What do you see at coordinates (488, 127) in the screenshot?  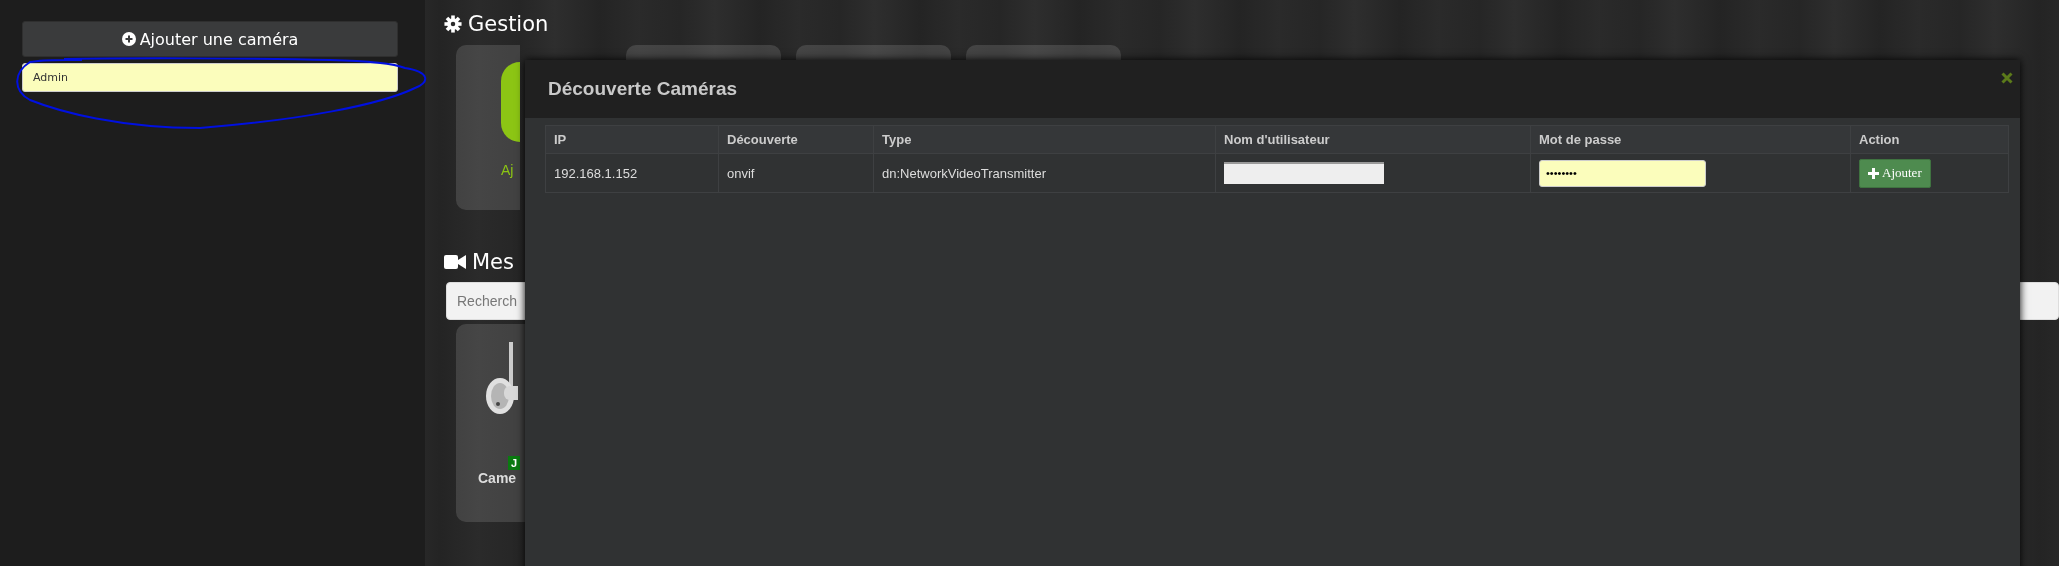 I see `card: Aj` at bounding box center [488, 127].